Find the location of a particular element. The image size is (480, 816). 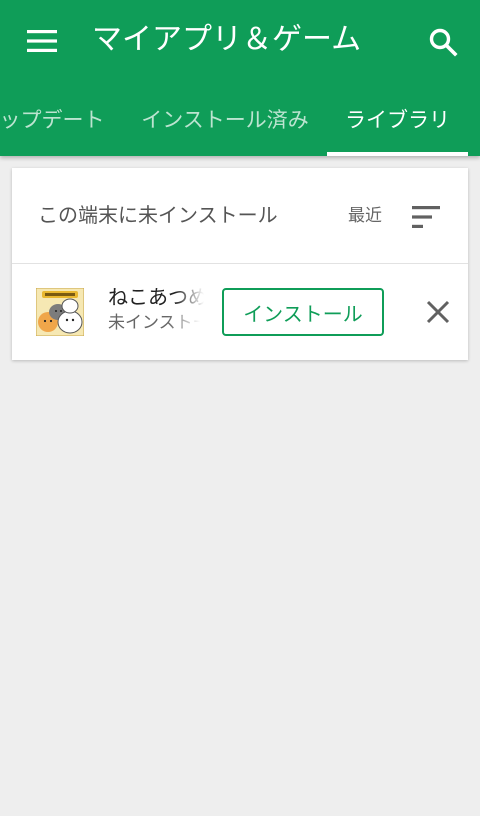

sort-icon is located at coordinates (427, 217).